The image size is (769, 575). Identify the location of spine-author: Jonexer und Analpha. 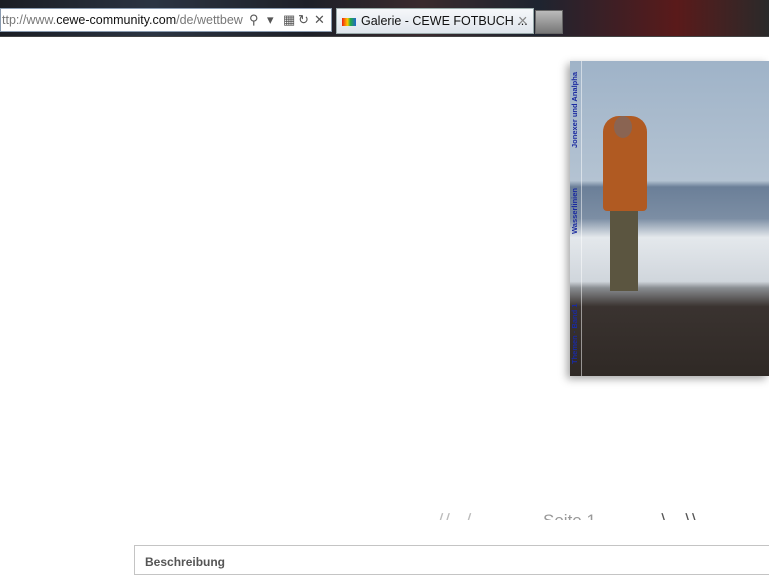
(574, 110).